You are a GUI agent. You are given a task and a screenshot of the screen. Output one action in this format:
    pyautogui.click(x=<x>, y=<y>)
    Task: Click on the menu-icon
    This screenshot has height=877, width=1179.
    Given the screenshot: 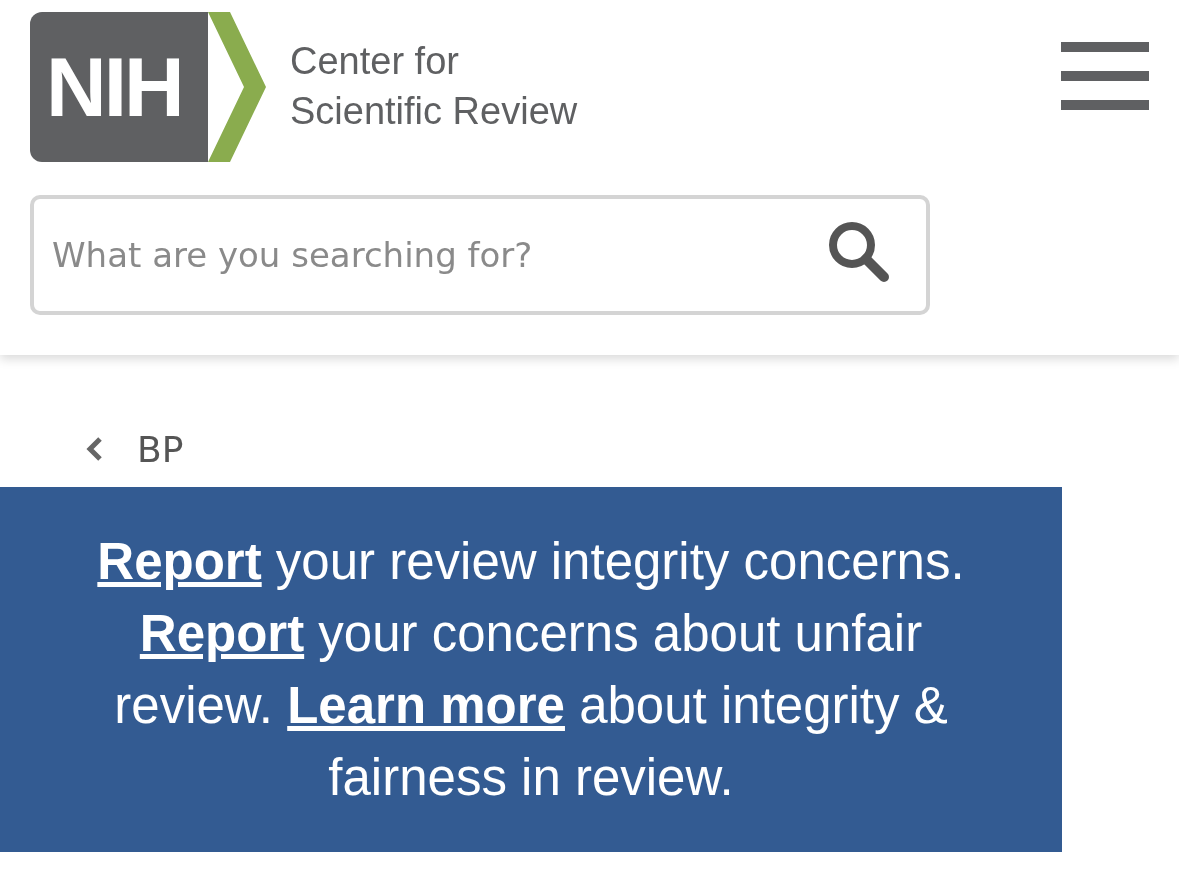 What is the action you would take?
    pyautogui.click(x=1105, y=76)
    